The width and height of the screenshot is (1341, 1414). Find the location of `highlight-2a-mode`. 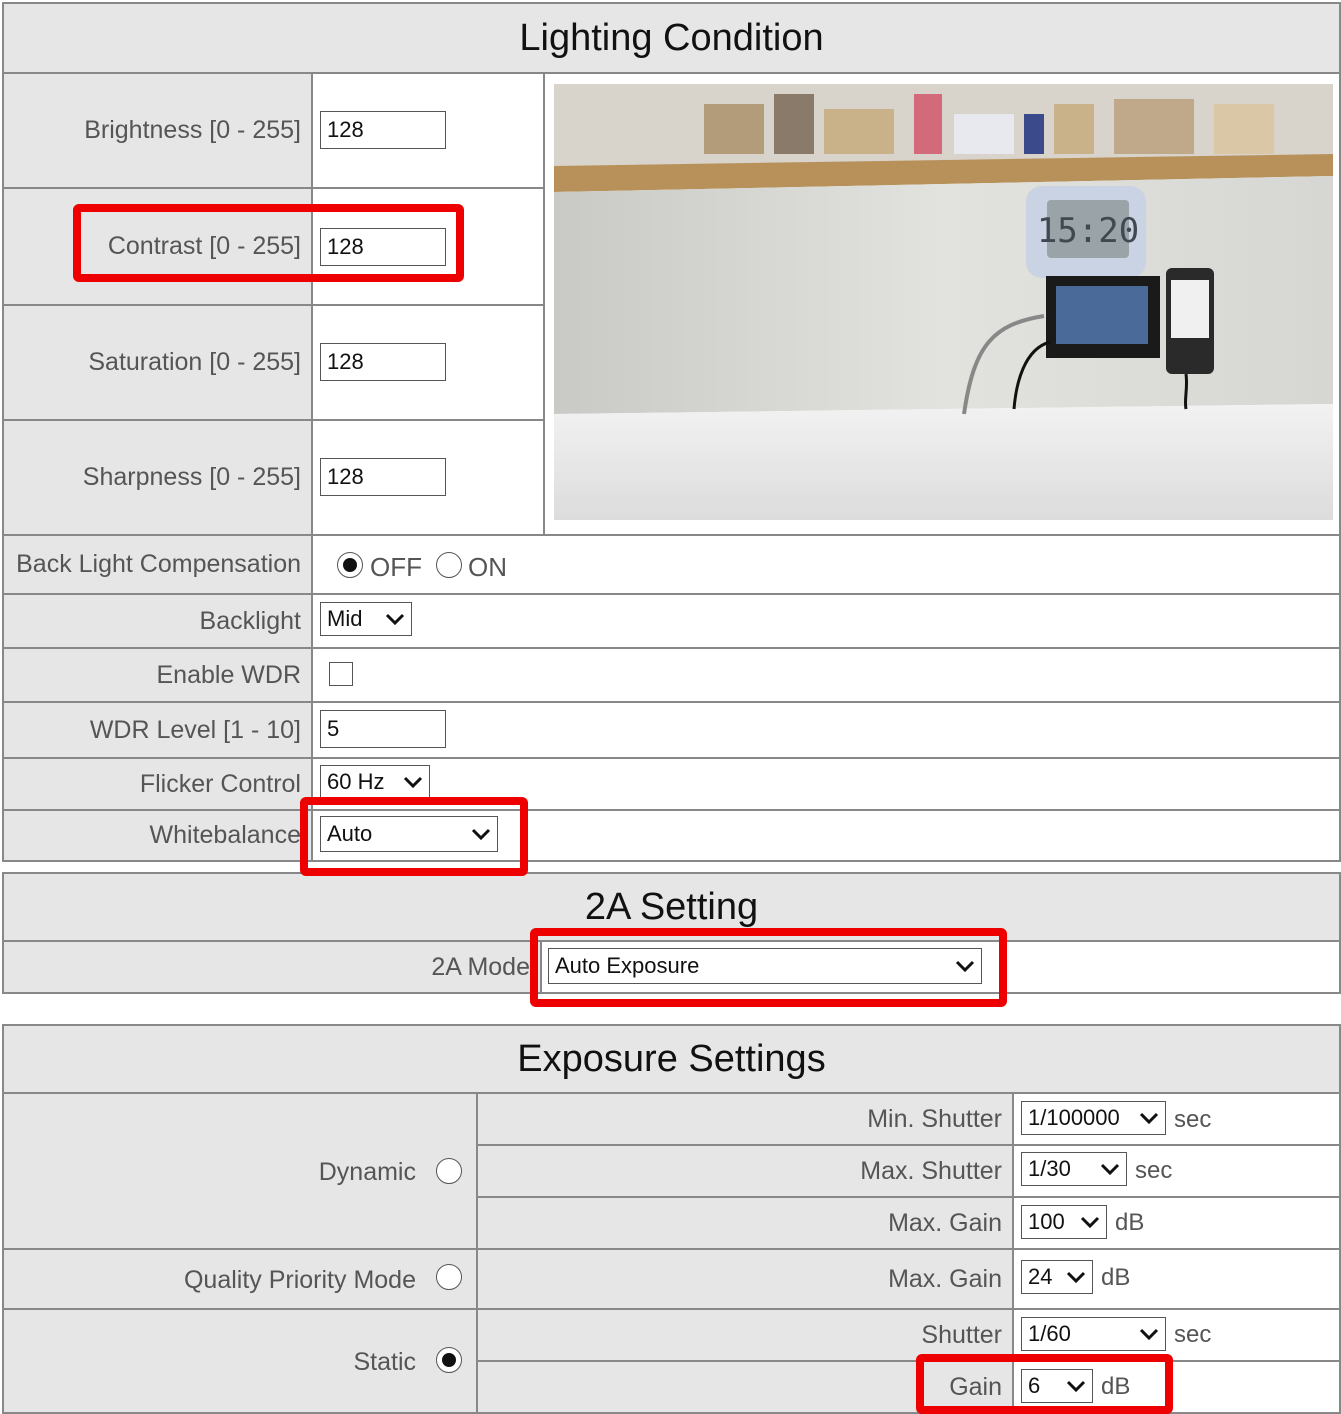

highlight-2a-mode is located at coordinates (768, 967).